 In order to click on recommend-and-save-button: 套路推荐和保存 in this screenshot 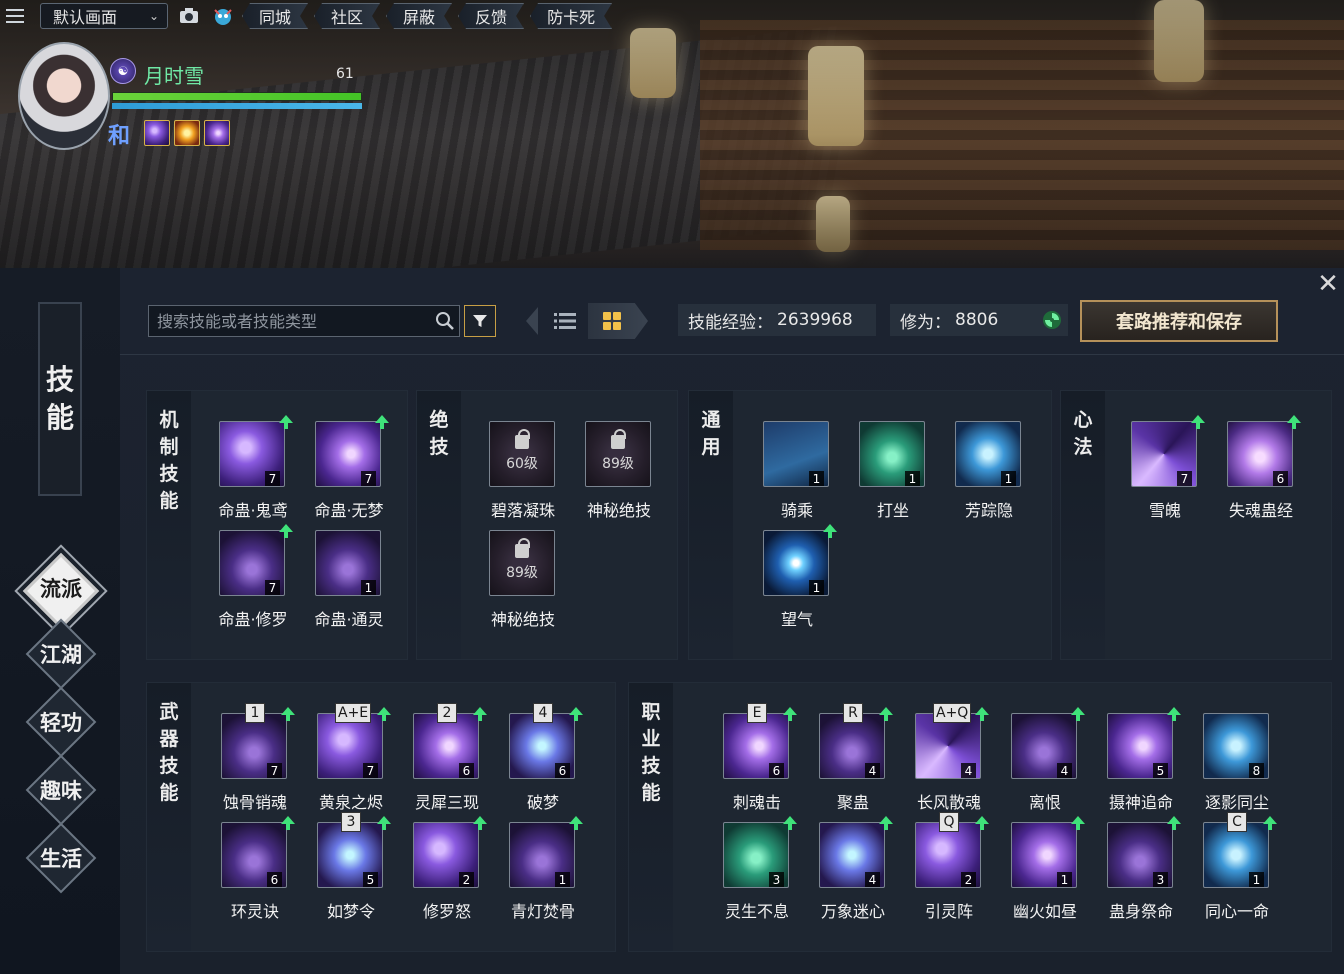, I will do `click(1179, 321)`.